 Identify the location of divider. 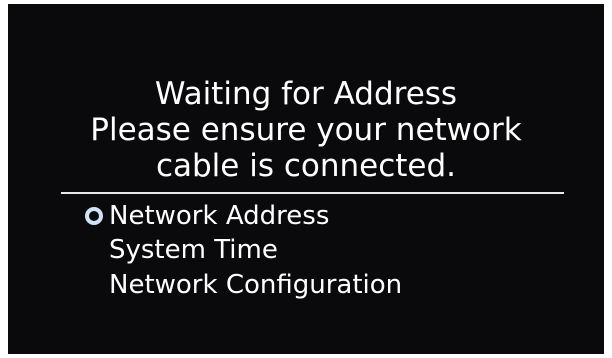
(312, 193).